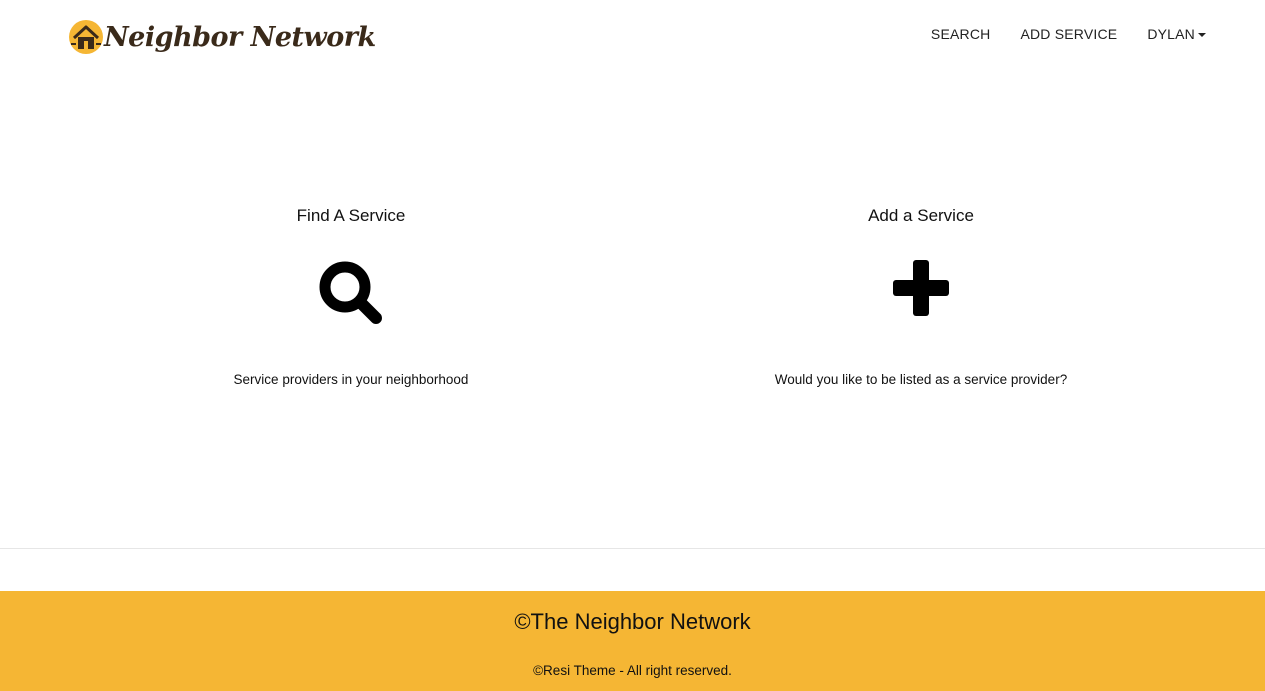 The height and width of the screenshot is (691, 1265). What do you see at coordinates (1171, 34) in the screenshot?
I see `user-menu-label: DYLAN` at bounding box center [1171, 34].